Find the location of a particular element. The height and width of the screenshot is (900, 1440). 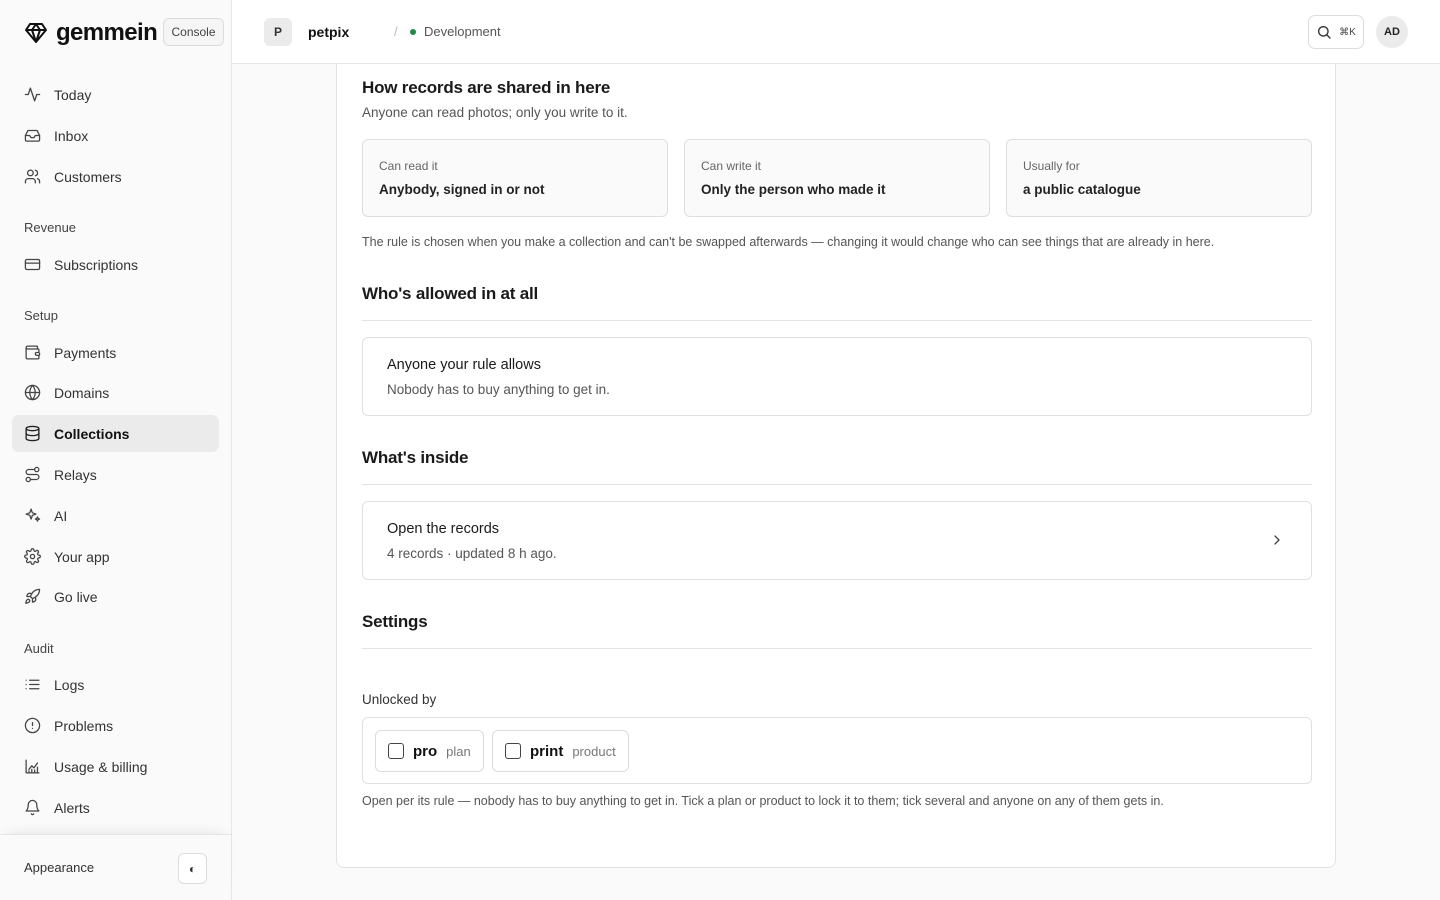

search-shortcut: ⌘K is located at coordinates (1347, 32).